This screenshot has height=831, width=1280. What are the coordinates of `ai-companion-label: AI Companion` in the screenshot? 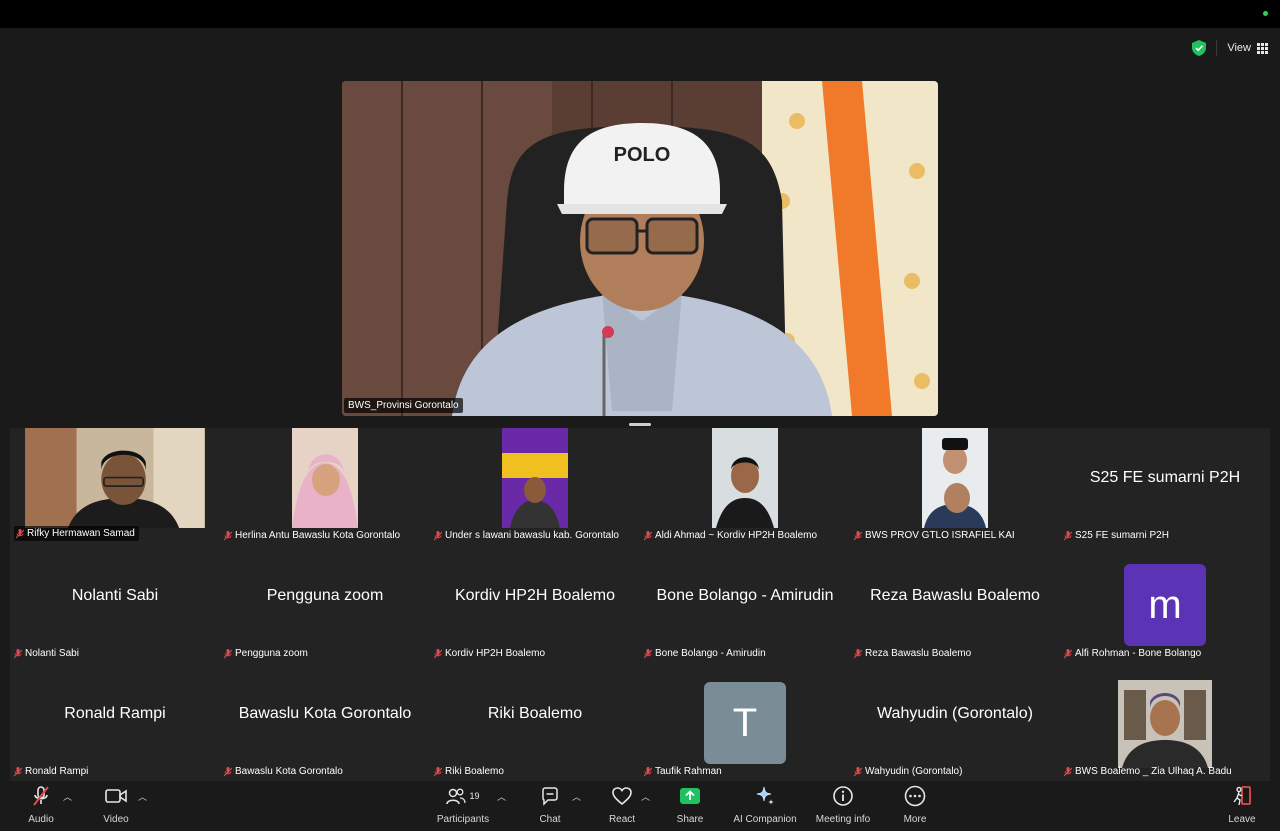 It's located at (765, 819).